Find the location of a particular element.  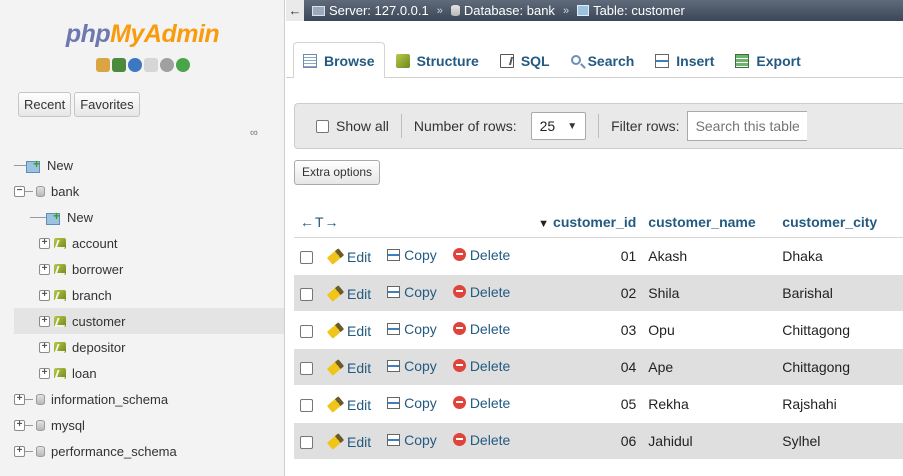

docs-icon is located at coordinates (150, 65).